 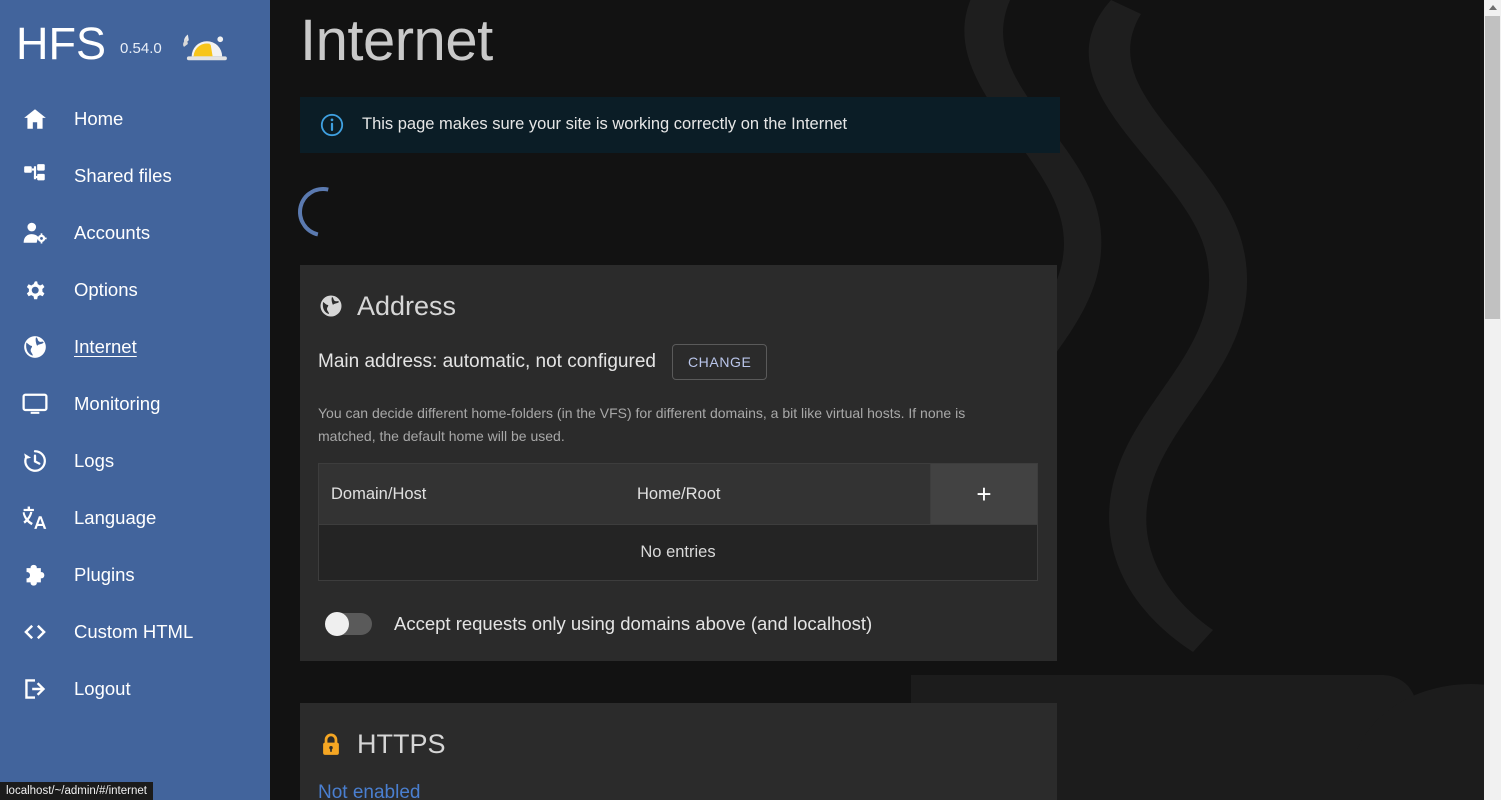 What do you see at coordinates (35, 233) in the screenshot?
I see `user-gear-icon` at bounding box center [35, 233].